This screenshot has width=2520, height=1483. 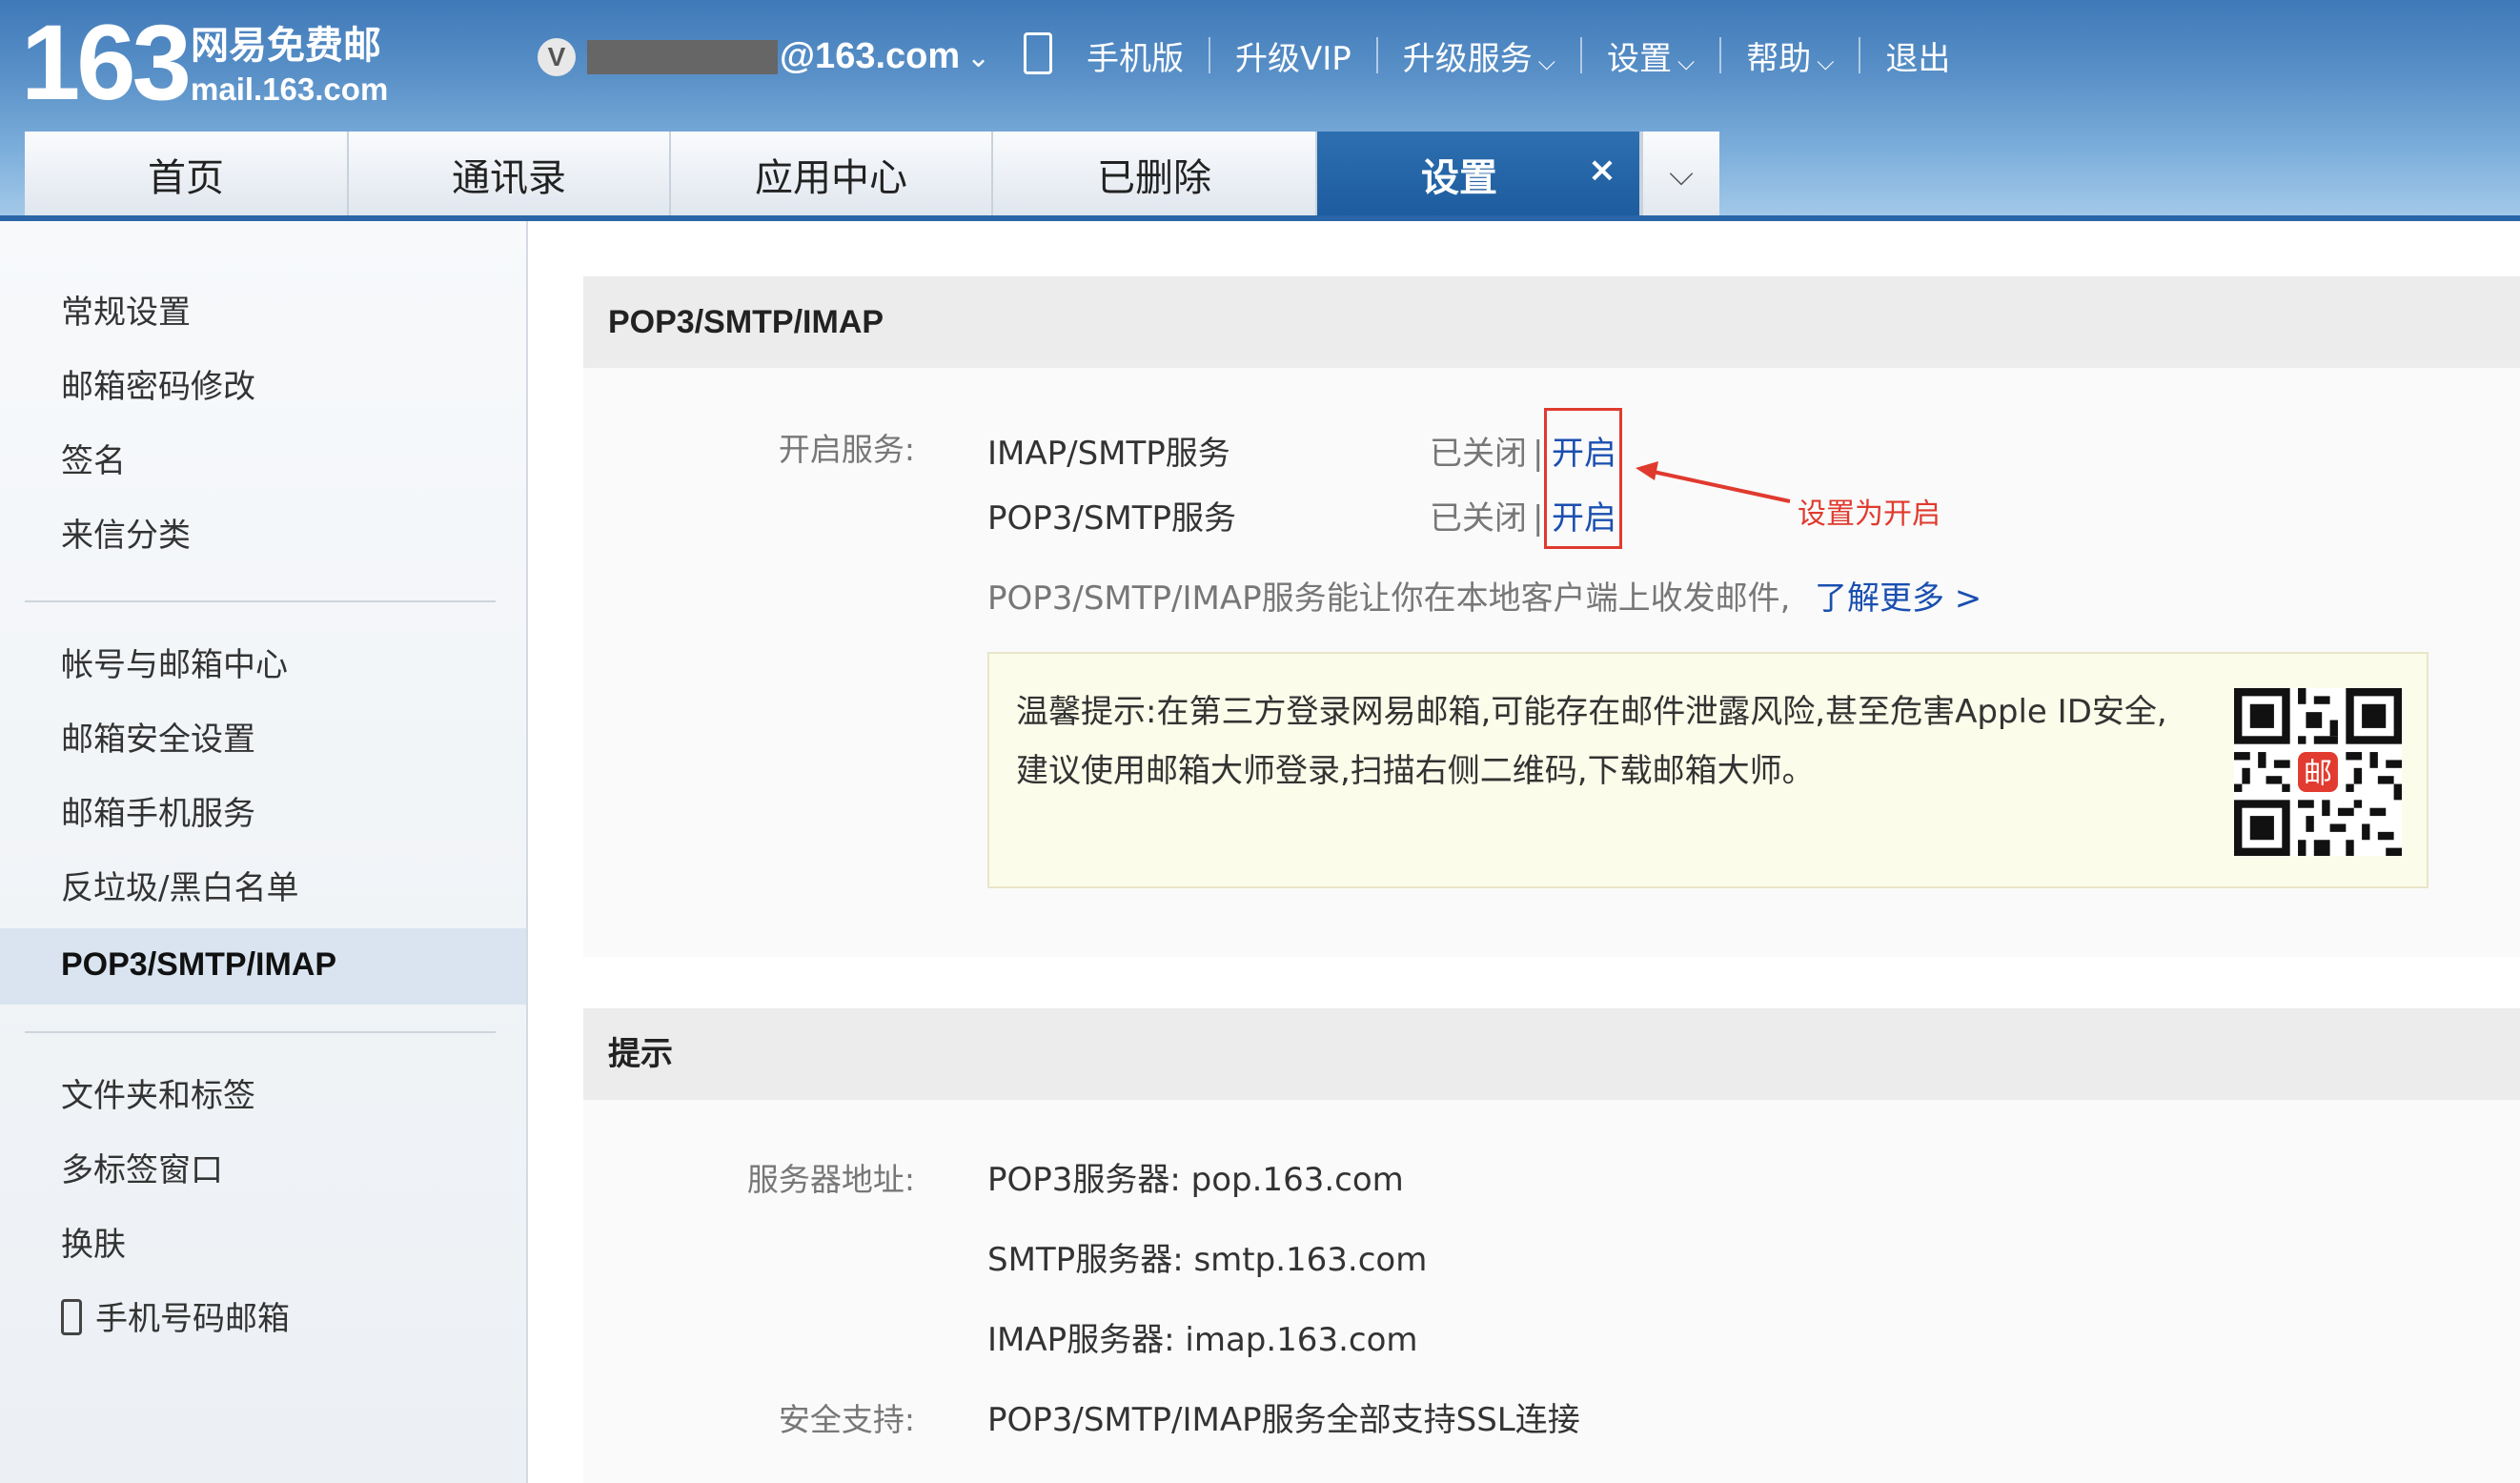 I want to click on logo-number: 163, so click(x=107, y=63).